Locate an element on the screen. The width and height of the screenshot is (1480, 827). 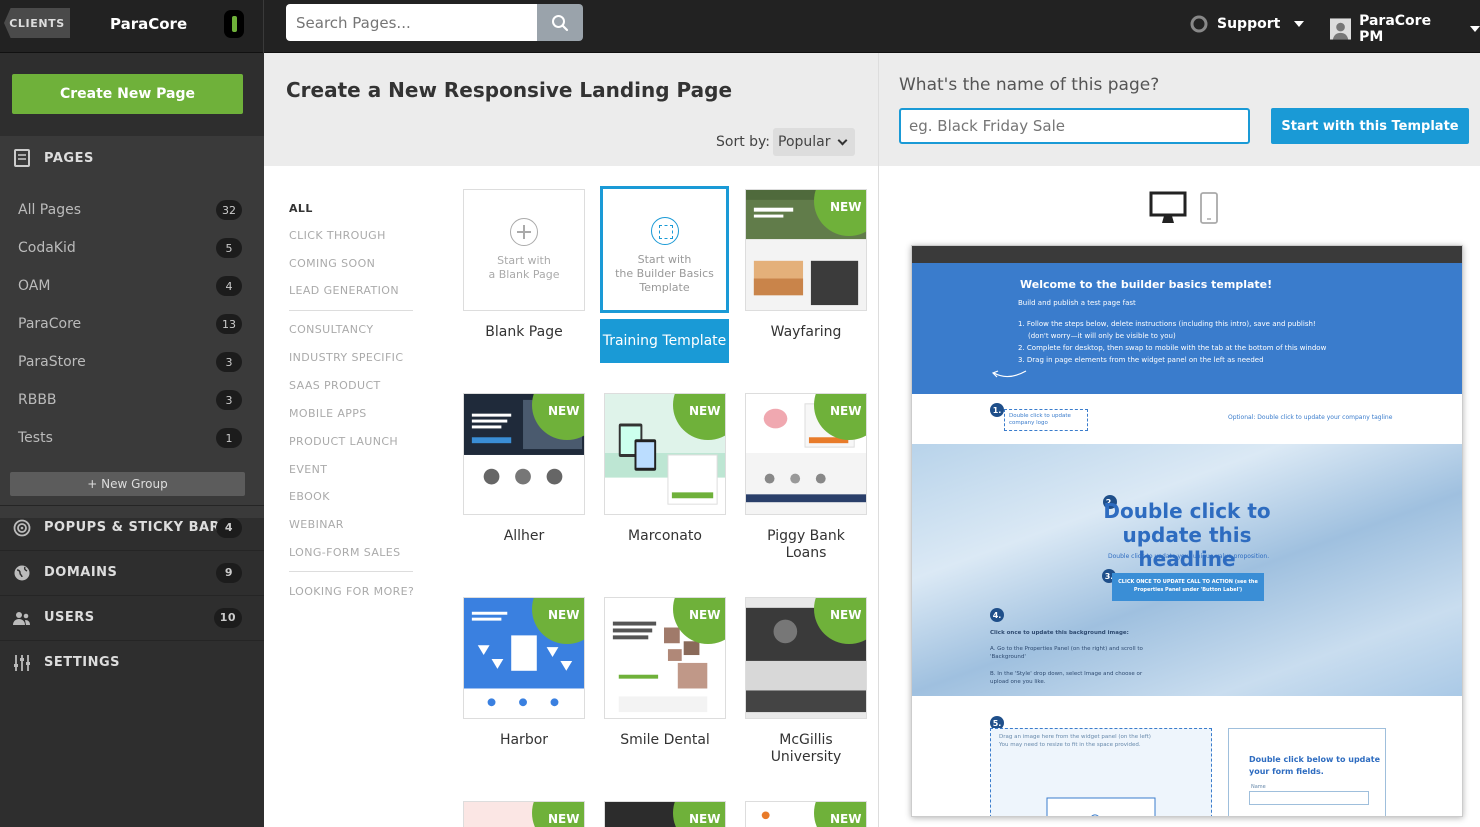
sidebar-item-settings: SETTINGS is located at coordinates (132, 662).